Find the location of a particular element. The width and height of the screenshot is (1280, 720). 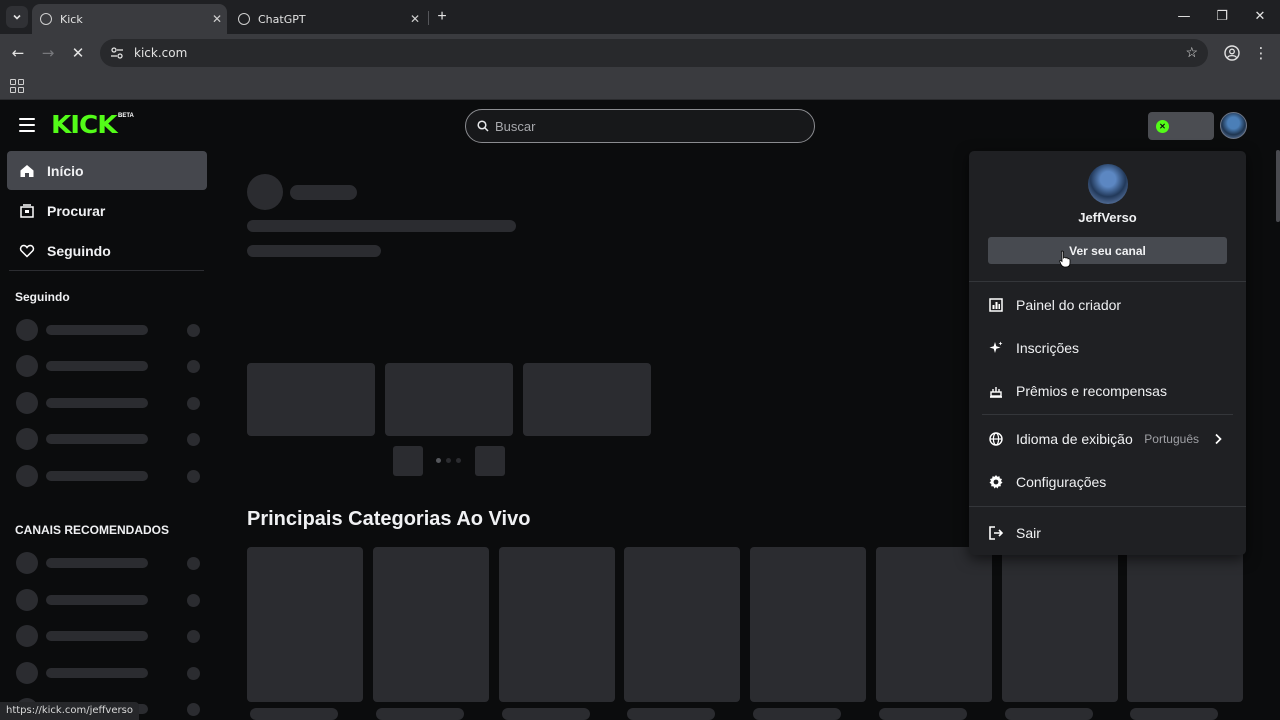

maximize-button: ❐ is located at coordinates (1222, 17).